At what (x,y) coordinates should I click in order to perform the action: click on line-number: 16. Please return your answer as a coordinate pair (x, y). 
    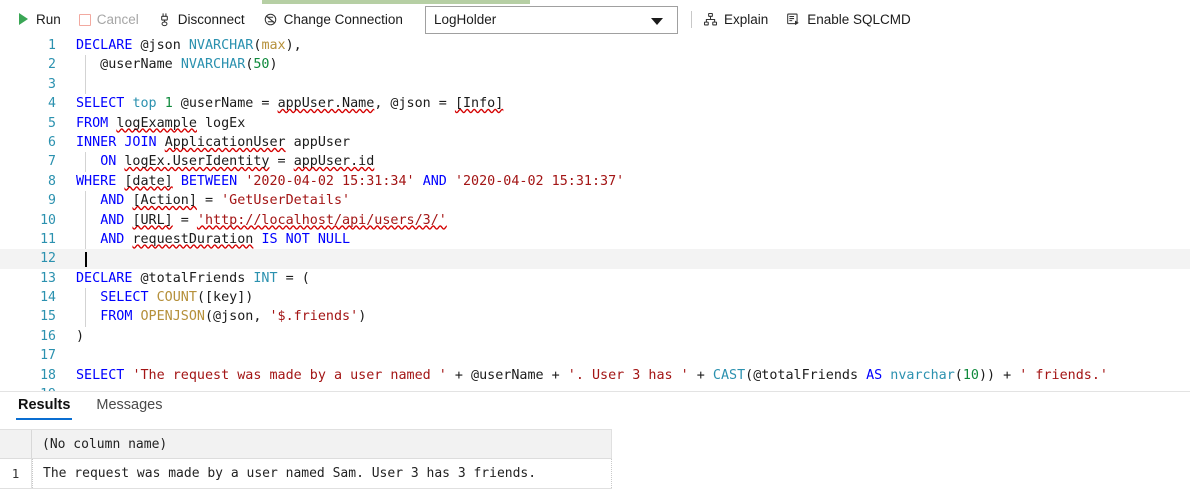
    Looking at the image, I should click on (48, 336).